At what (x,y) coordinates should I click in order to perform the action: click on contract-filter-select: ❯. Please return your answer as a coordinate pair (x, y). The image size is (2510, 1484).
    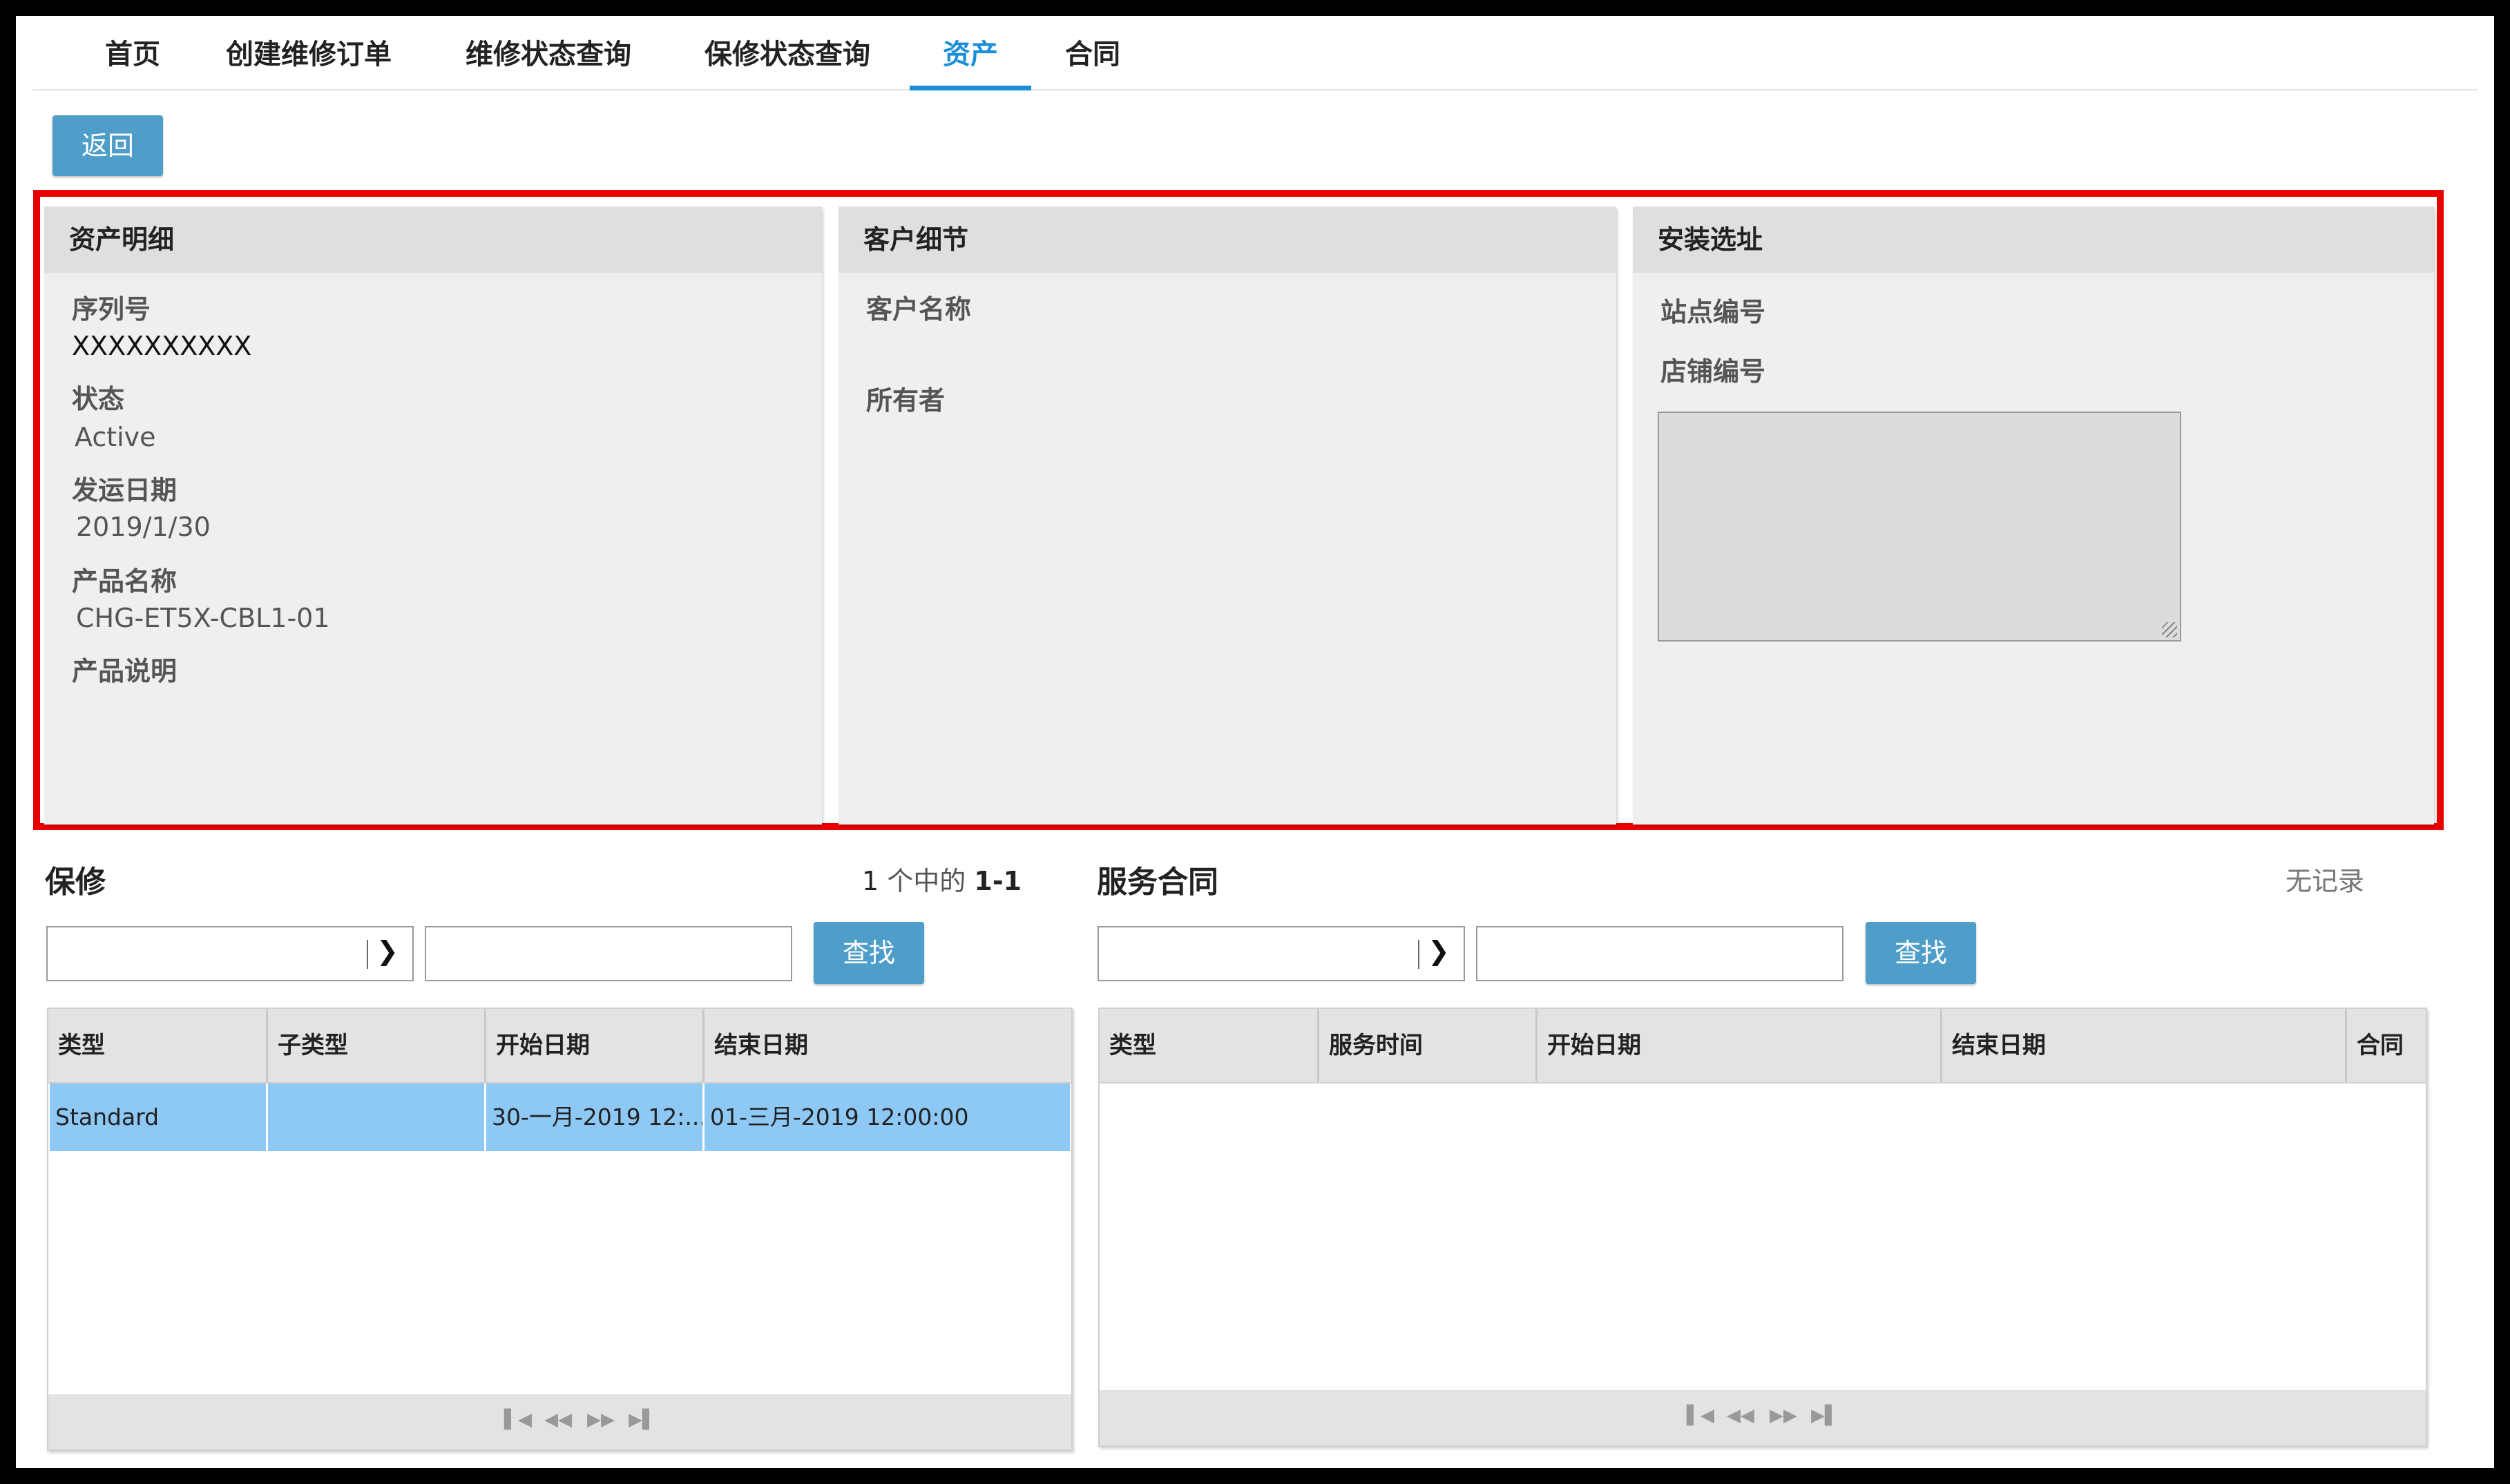
    Looking at the image, I should click on (1281, 953).